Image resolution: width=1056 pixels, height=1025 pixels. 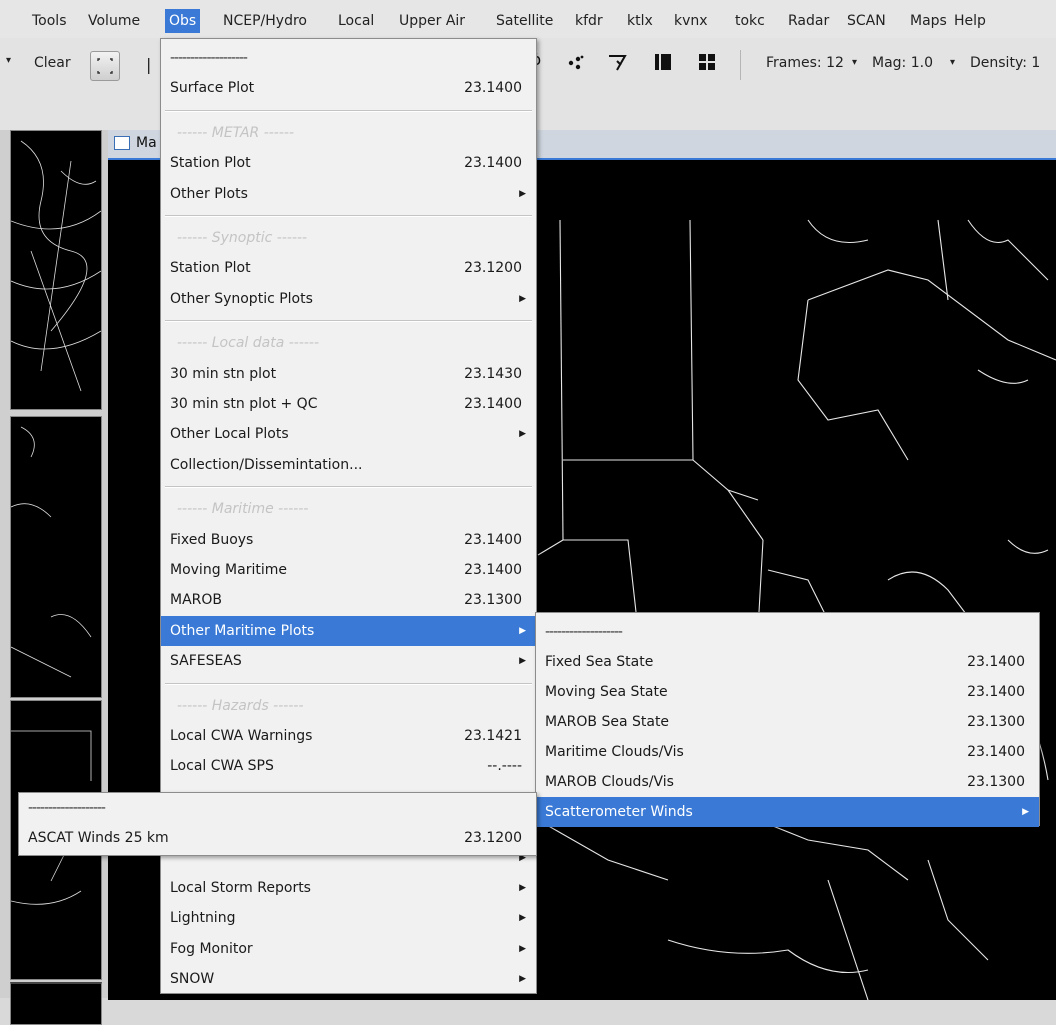 What do you see at coordinates (996, 782) in the screenshot?
I see `menu-item-time: 23.1300` at bounding box center [996, 782].